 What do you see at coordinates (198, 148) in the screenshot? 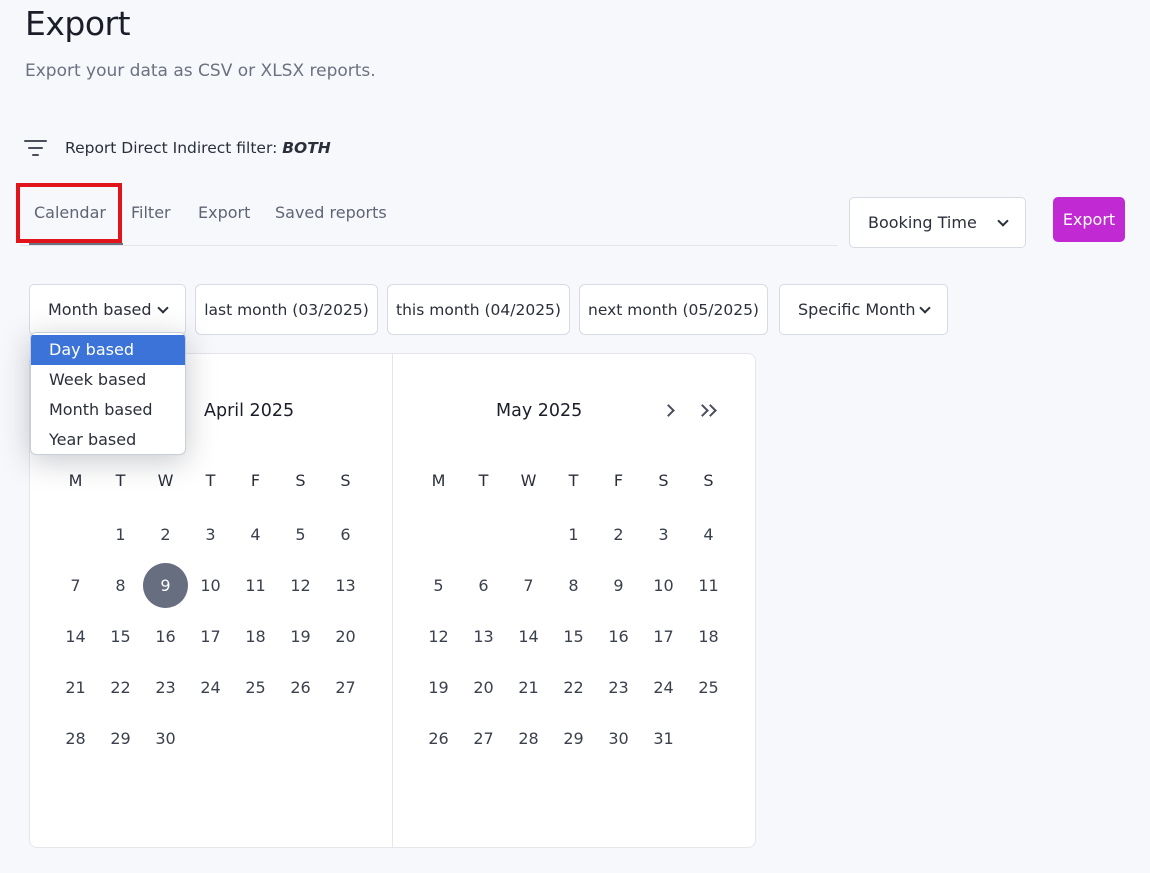
I see `filter-label: Report Direct Indirect filter: BOTH` at bounding box center [198, 148].